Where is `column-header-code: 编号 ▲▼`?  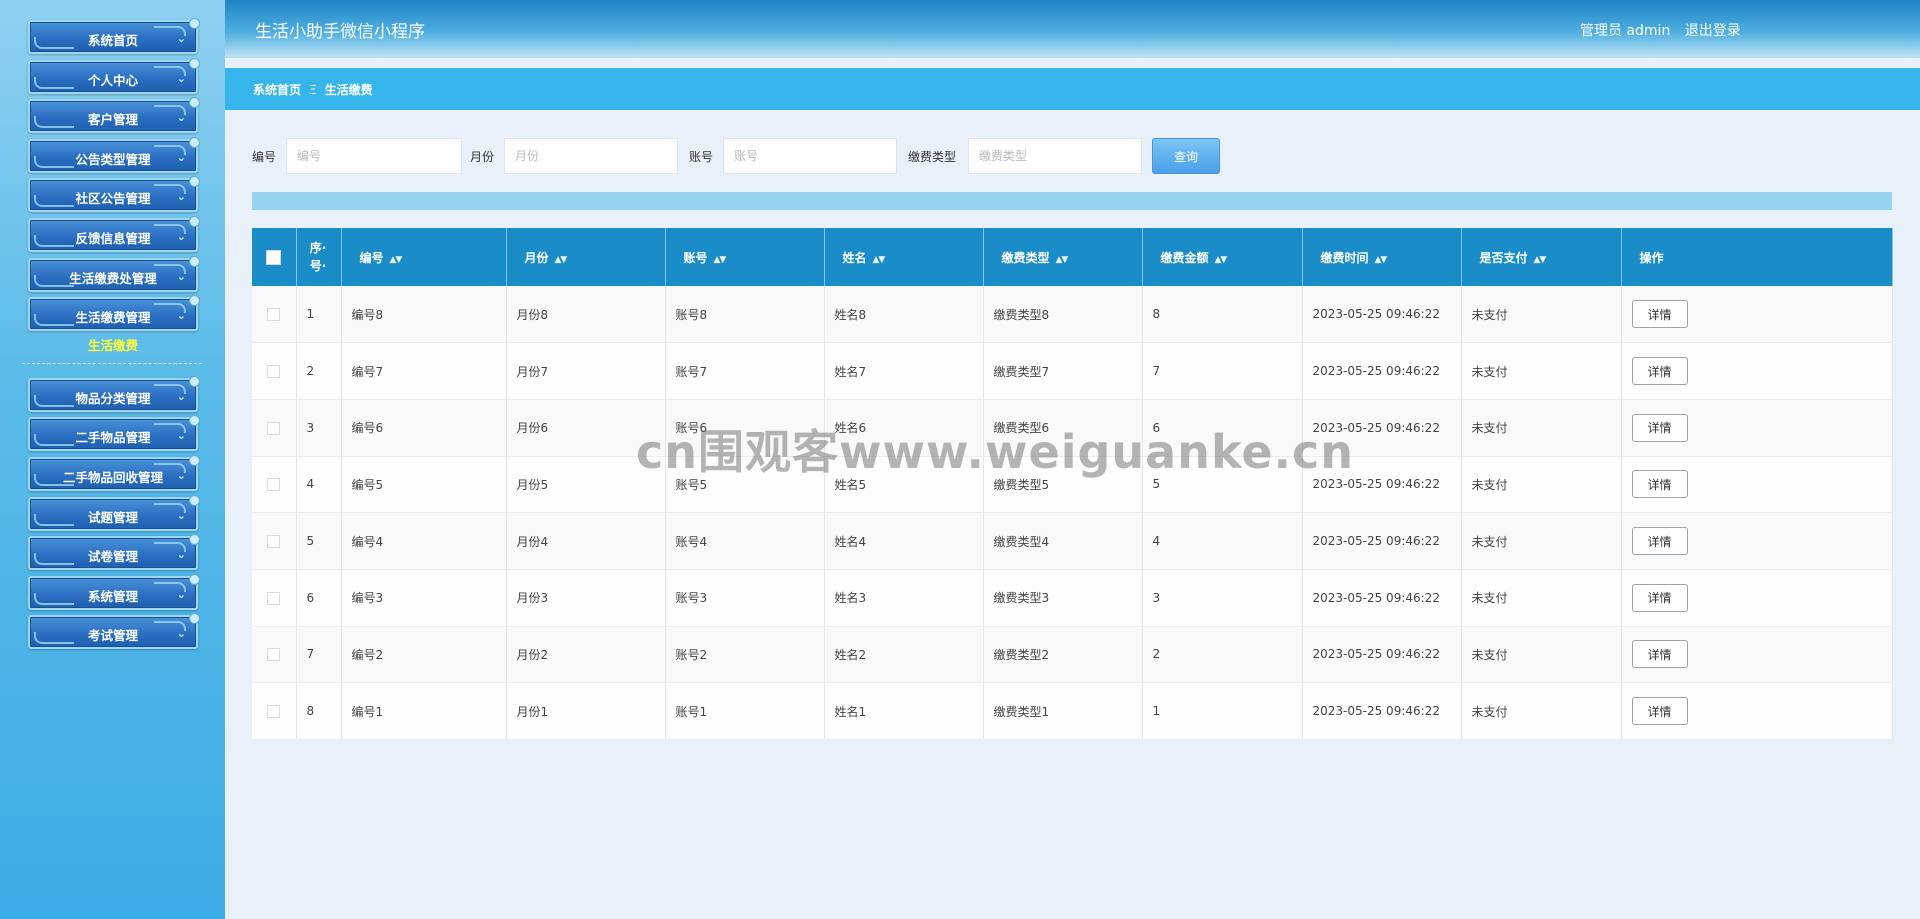
column-header-code: 编号 ▲▼ is located at coordinates (424, 257).